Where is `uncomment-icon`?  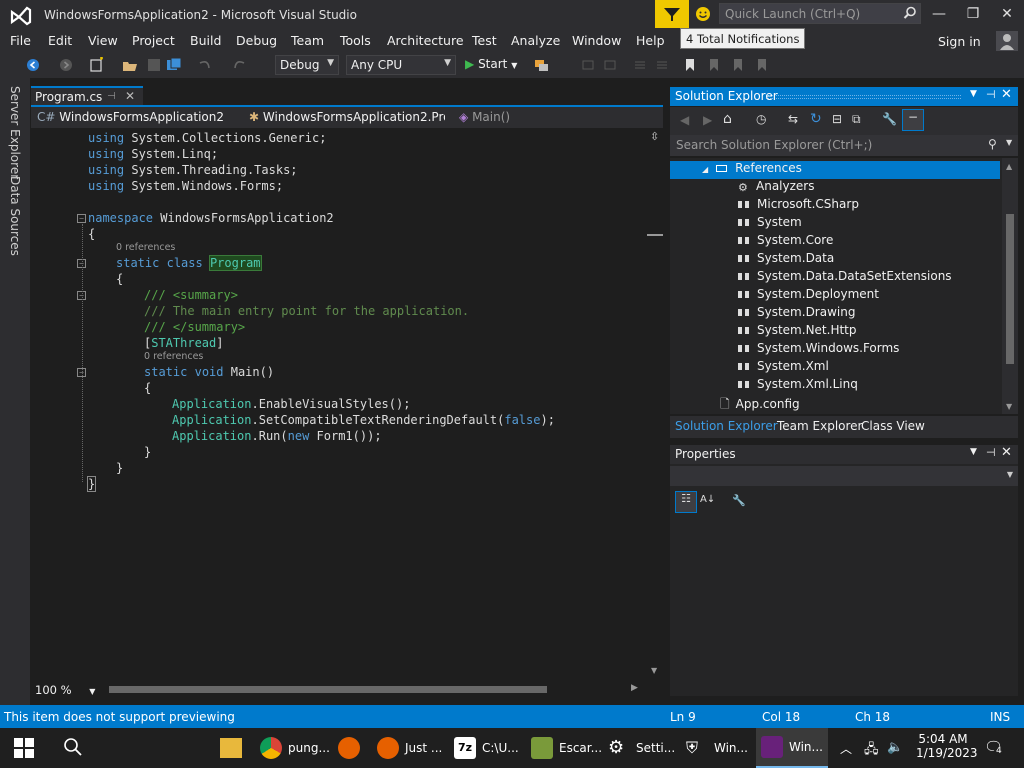
uncomment-icon is located at coordinates (662, 65).